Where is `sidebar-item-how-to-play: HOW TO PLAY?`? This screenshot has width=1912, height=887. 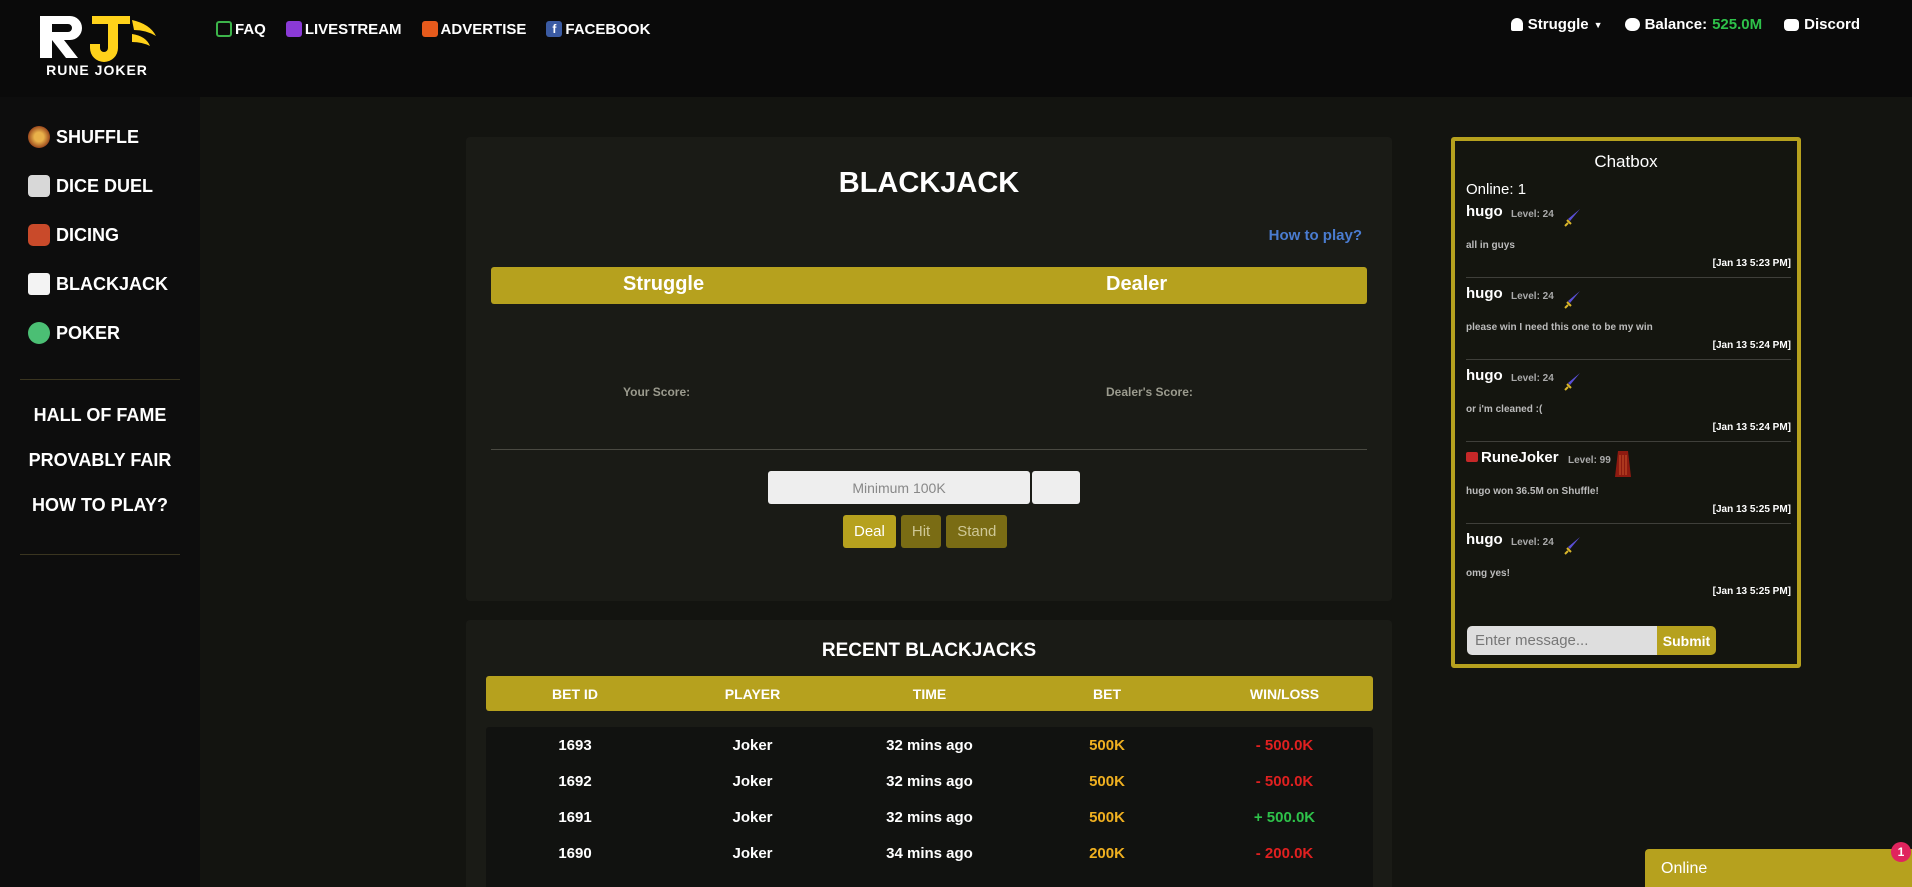 sidebar-item-how-to-play: HOW TO PLAY? is located at coordinates (100, 507).